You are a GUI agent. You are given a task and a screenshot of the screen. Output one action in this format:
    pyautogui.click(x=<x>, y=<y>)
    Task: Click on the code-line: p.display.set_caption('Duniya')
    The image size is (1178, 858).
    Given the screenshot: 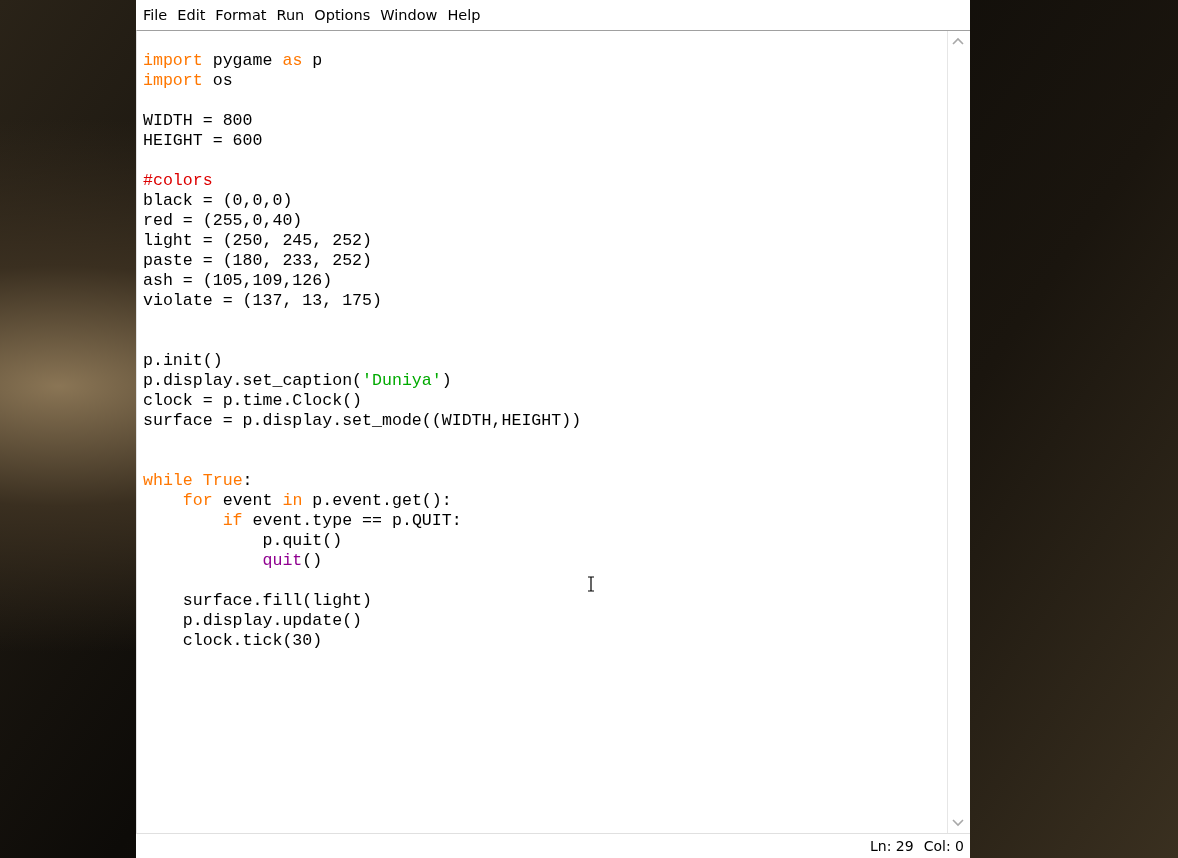 What is the action you would take?
    pyautogui.click(x=298, y=381)
    